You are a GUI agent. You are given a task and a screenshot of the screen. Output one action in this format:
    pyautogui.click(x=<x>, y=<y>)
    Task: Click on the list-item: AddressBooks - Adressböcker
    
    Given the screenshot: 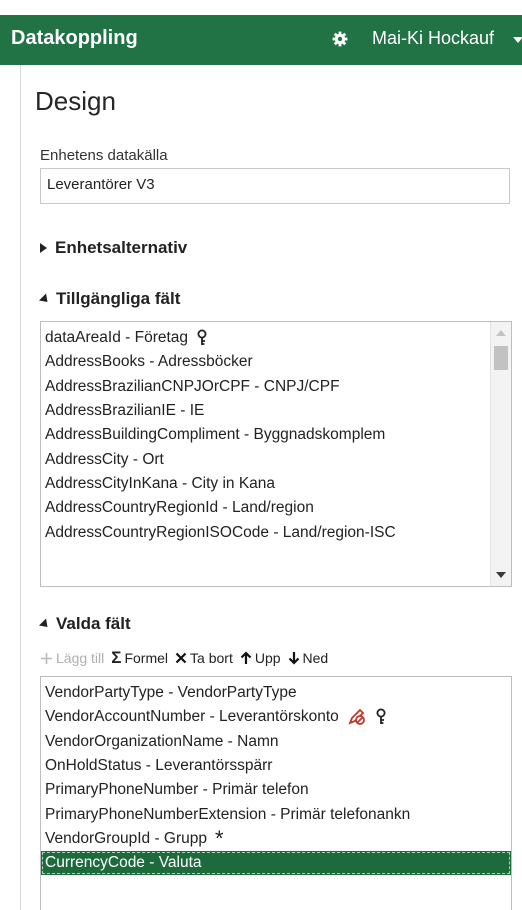 What is the action you would take?
    pyautogui.click(x=265, y=362)
    